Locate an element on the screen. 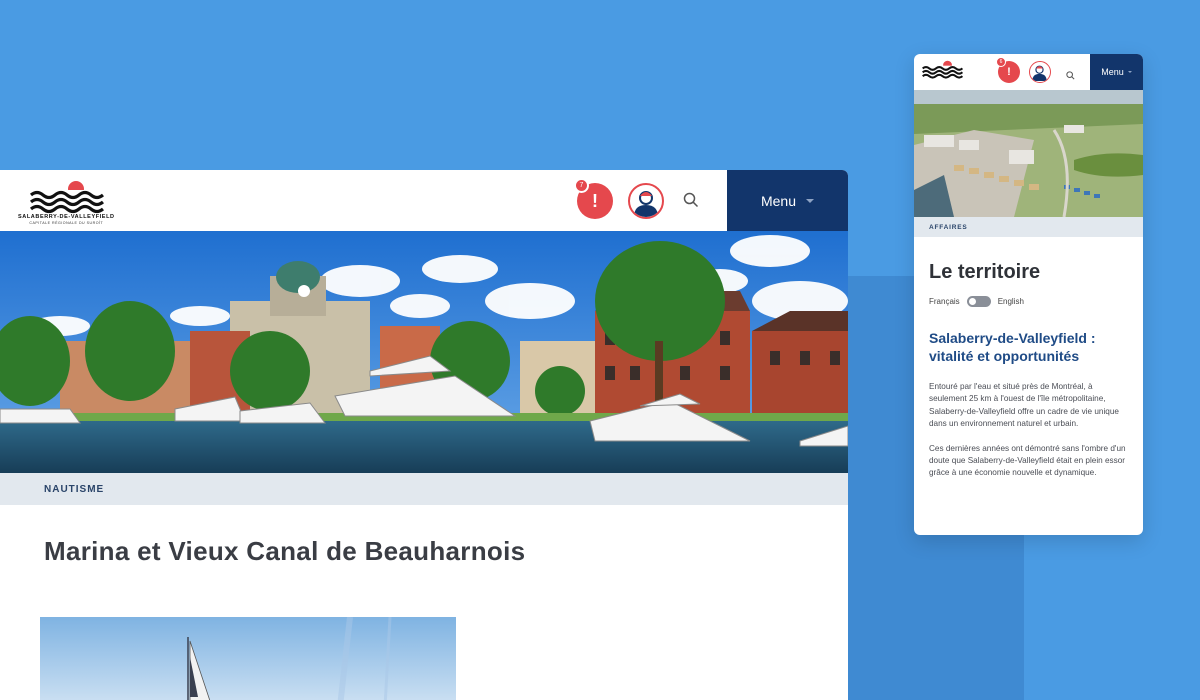 This screenshot has height=700, width=1200. mobile-search-button is located at coordinates (1070, 76).